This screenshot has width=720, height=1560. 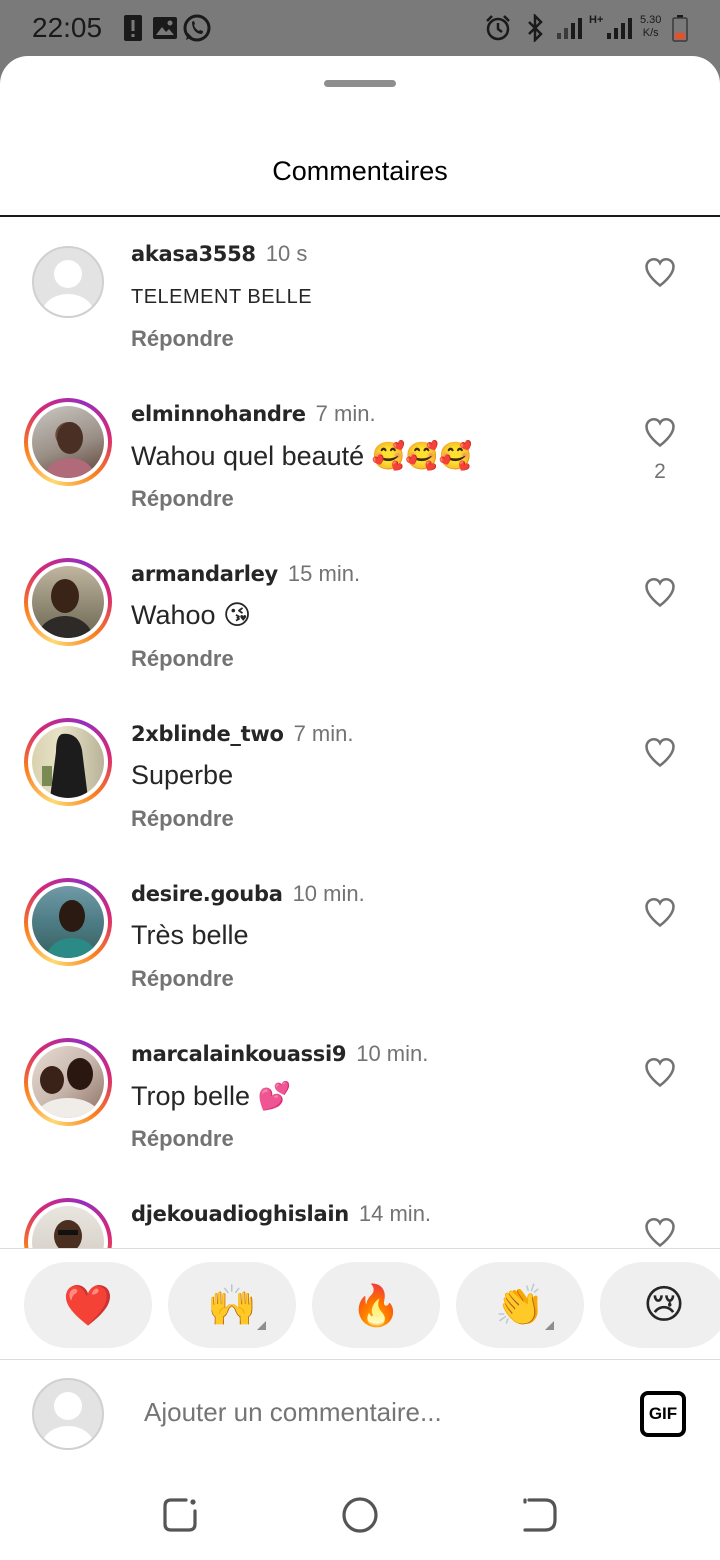 What do you see at coordinates (660, 471) in the screenshot?
I see `like-count: 2` at bounding box center [660, 471].